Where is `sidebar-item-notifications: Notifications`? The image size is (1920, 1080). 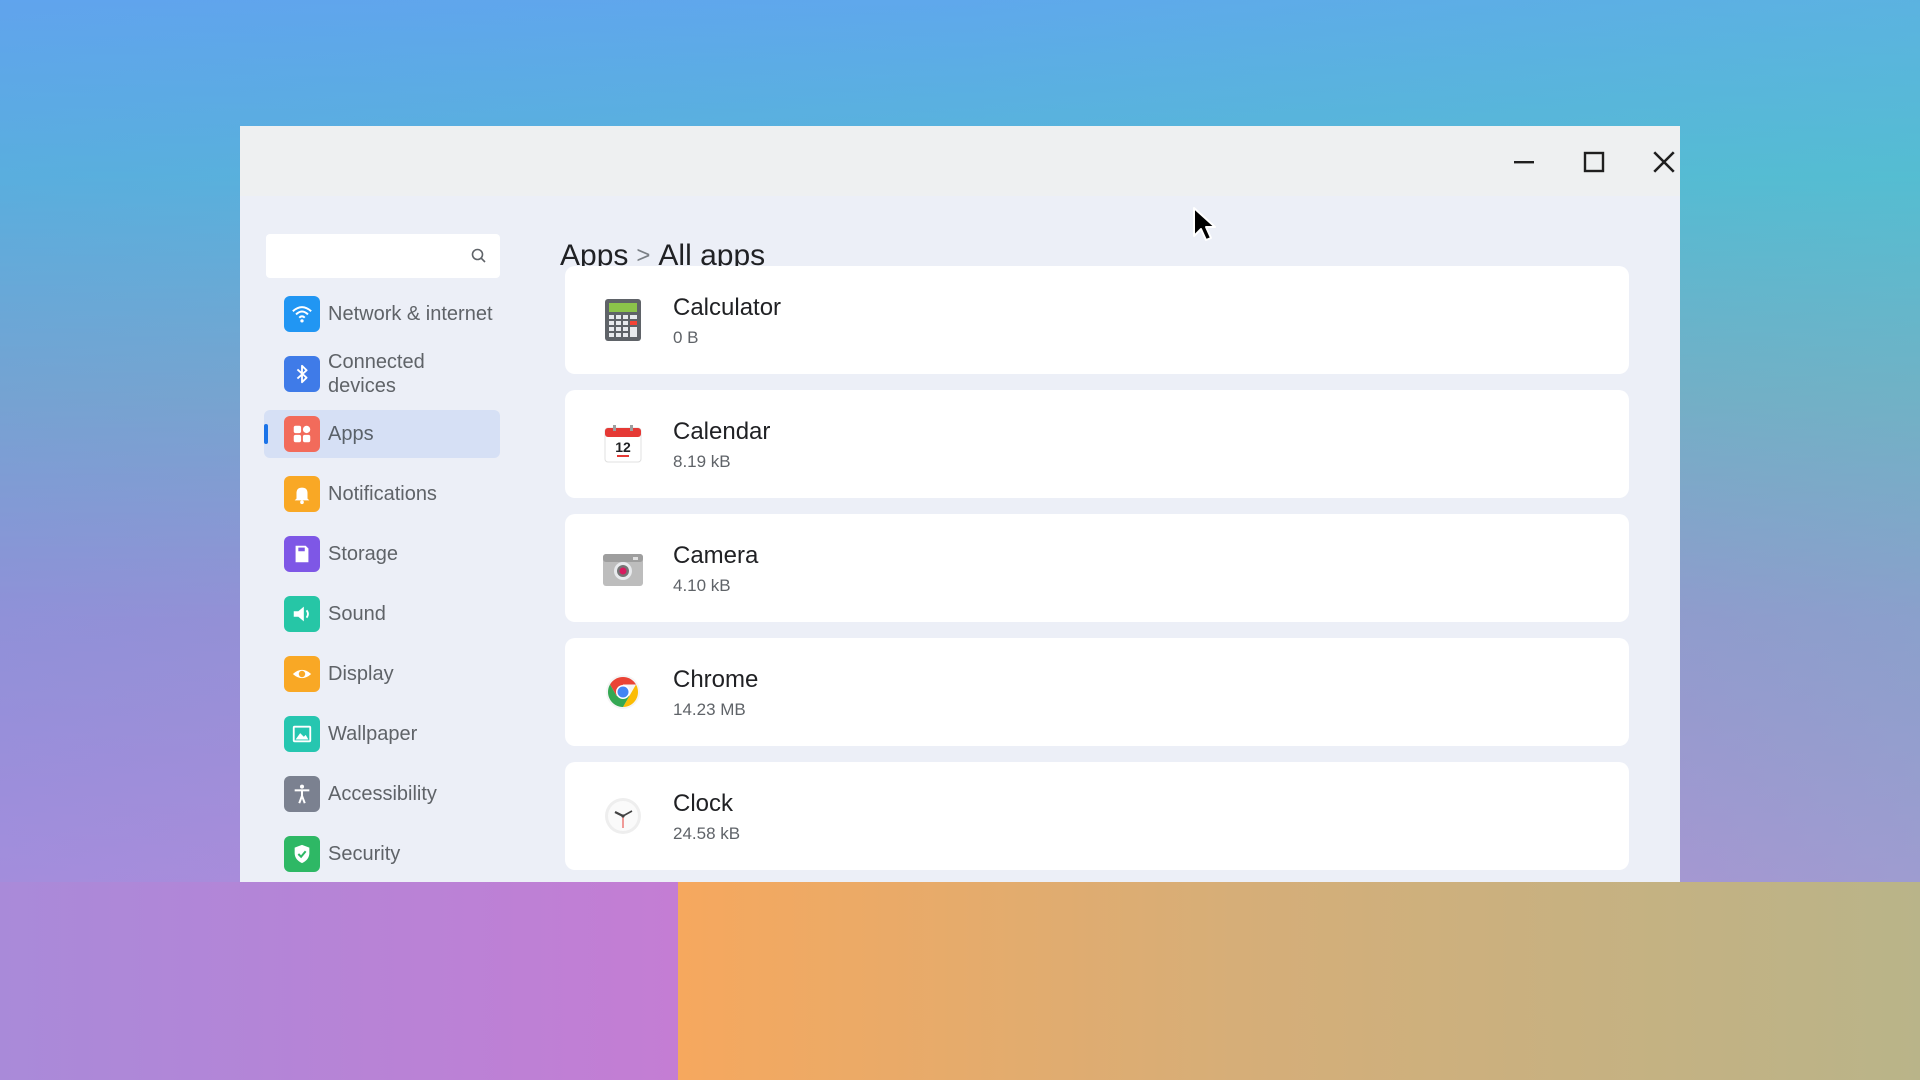
sidebar-item-notifications: Notifications is located at coordinates (382, 494).